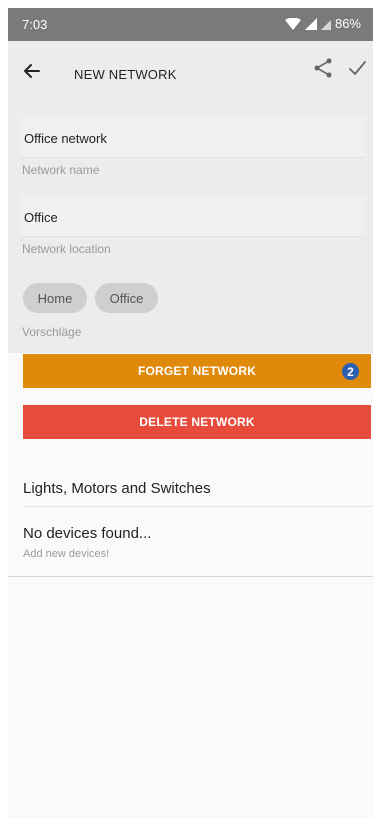 The width and height of the screenshot is (374, 818). I want to click on arrow-left-icon, so click(32, 71).